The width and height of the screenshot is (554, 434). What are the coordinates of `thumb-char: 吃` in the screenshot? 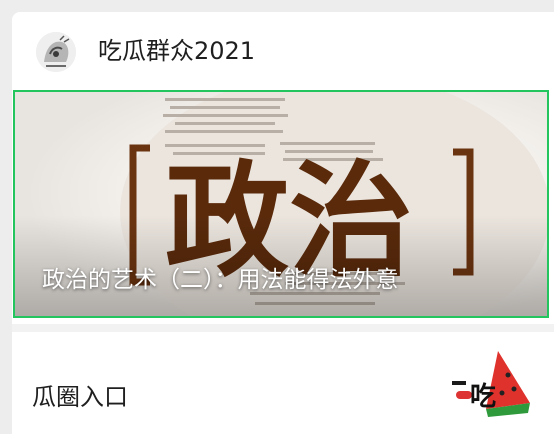 It's located at (483, 397).